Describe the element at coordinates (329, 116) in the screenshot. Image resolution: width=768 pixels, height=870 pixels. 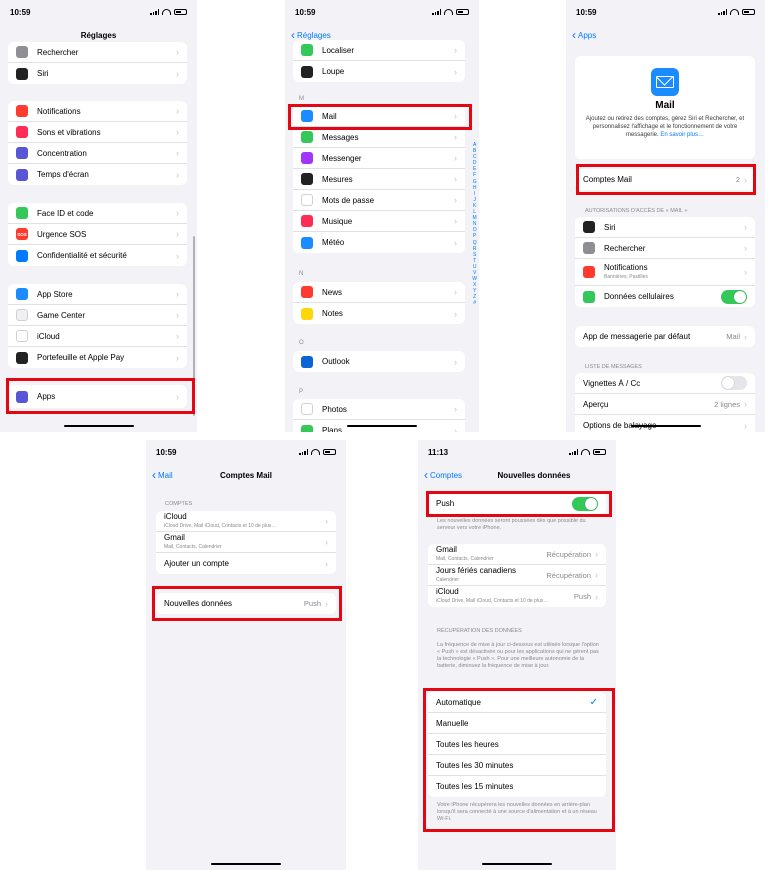
I see `row-label: Mail` at that location.